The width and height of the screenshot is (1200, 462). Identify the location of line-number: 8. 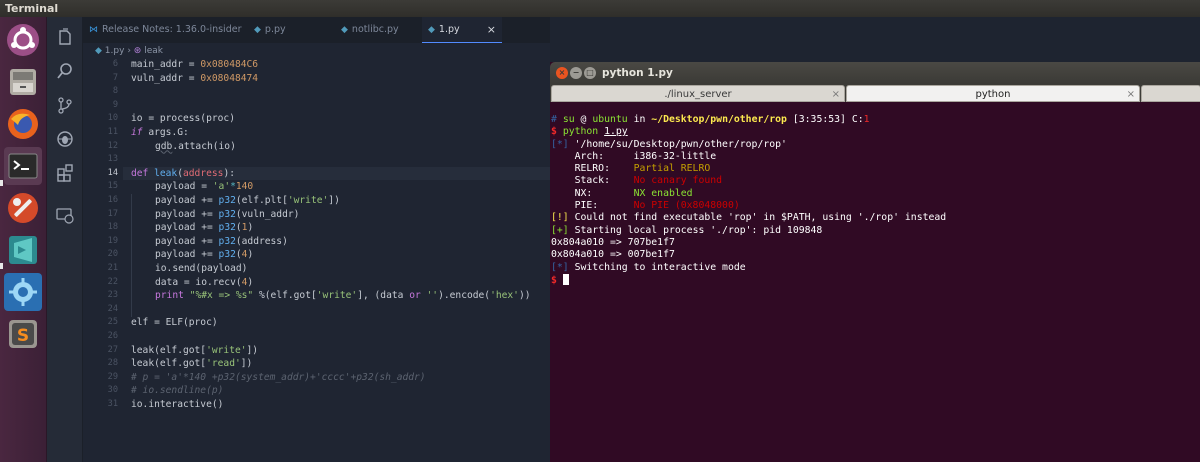
(115, 91).